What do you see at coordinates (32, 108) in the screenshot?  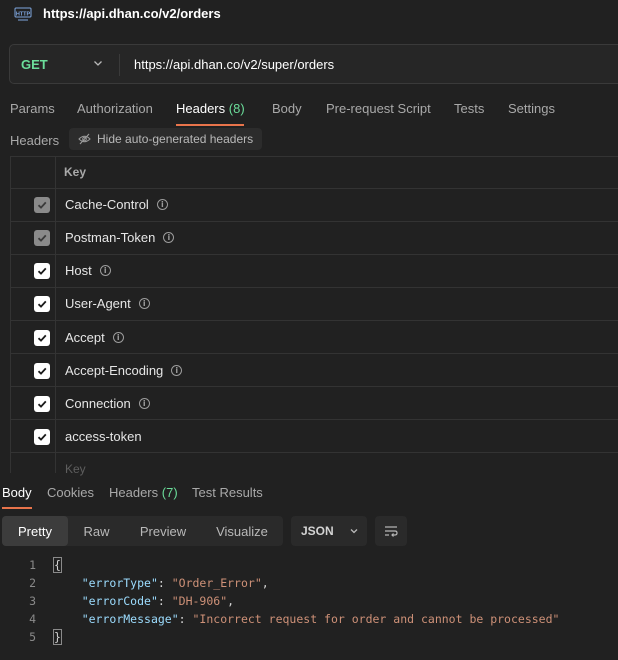 I see `tab-params: Params` at bounding box center [32, 108].